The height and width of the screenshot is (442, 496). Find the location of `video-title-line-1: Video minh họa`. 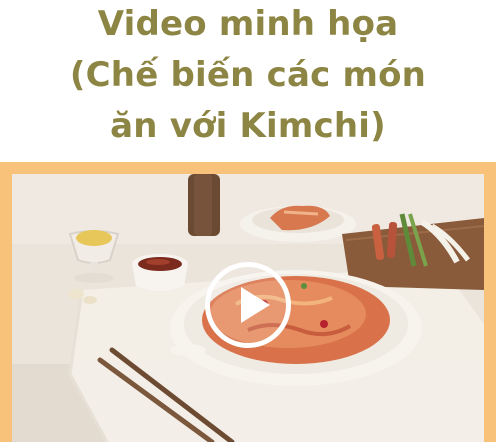

video-title-line-1: Video minh họa is located at coordinates (248, 24).